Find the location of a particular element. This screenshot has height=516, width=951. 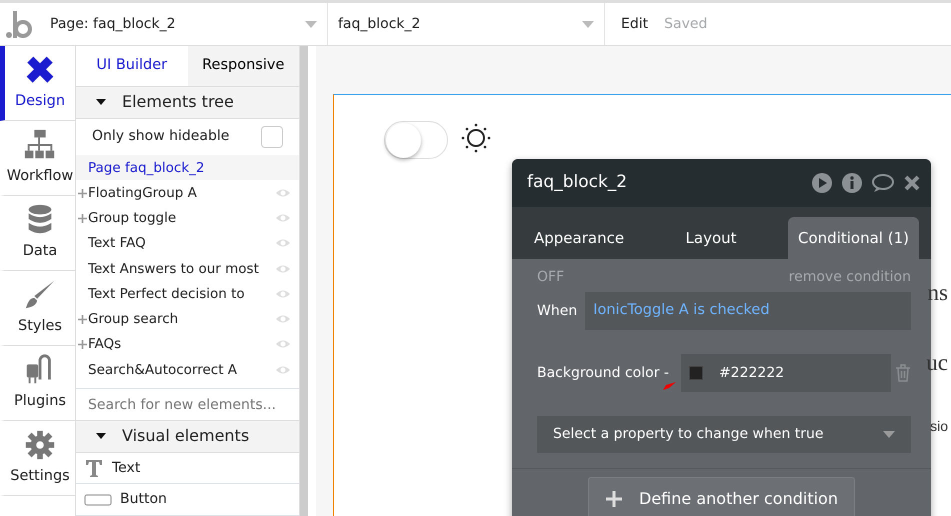

dialog-tab: Layout is located at coordinates (711, 238).